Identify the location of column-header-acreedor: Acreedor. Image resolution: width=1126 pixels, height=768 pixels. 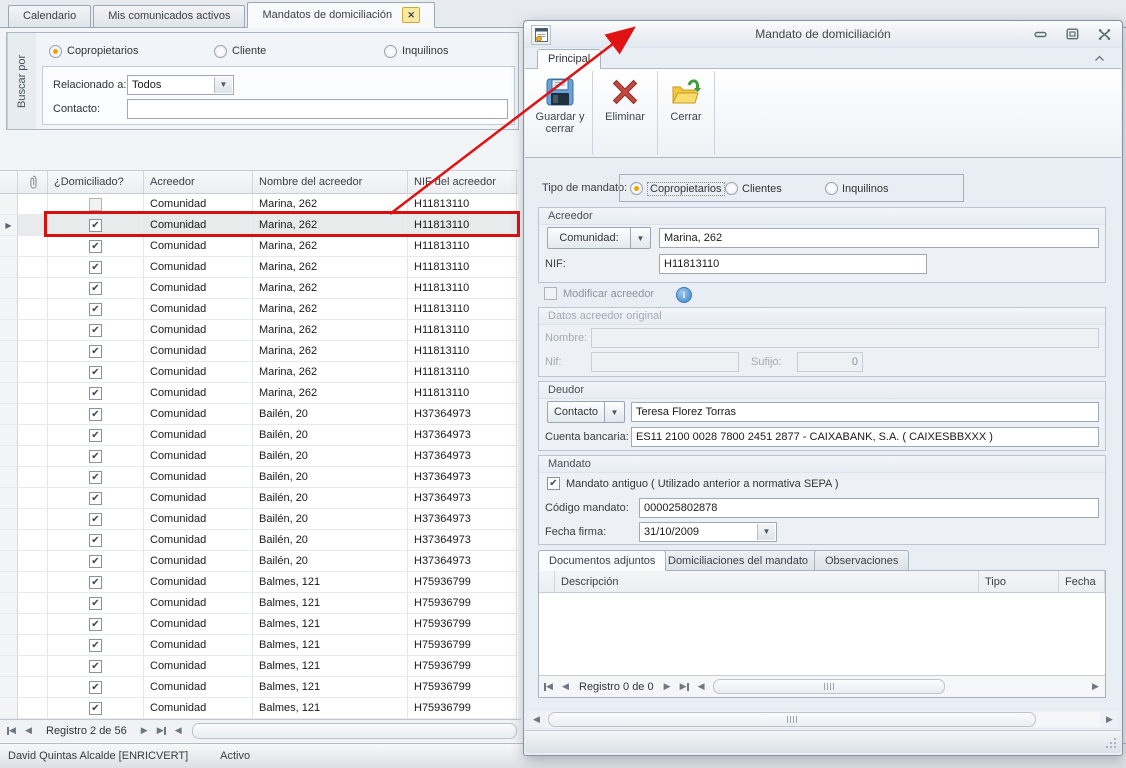
(198, 182).